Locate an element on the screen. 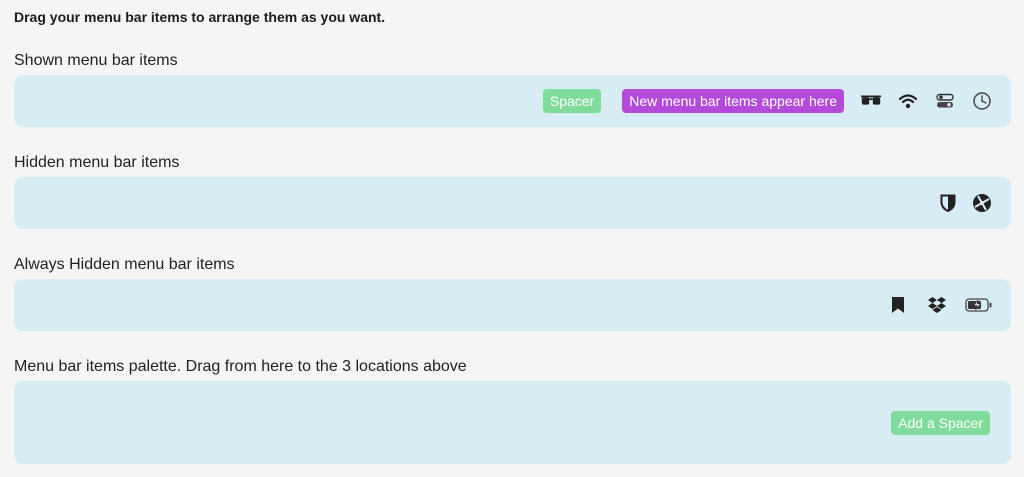  shown-items-zone: Spacer New menu bar items appear here is located at coordinates (512, 101).